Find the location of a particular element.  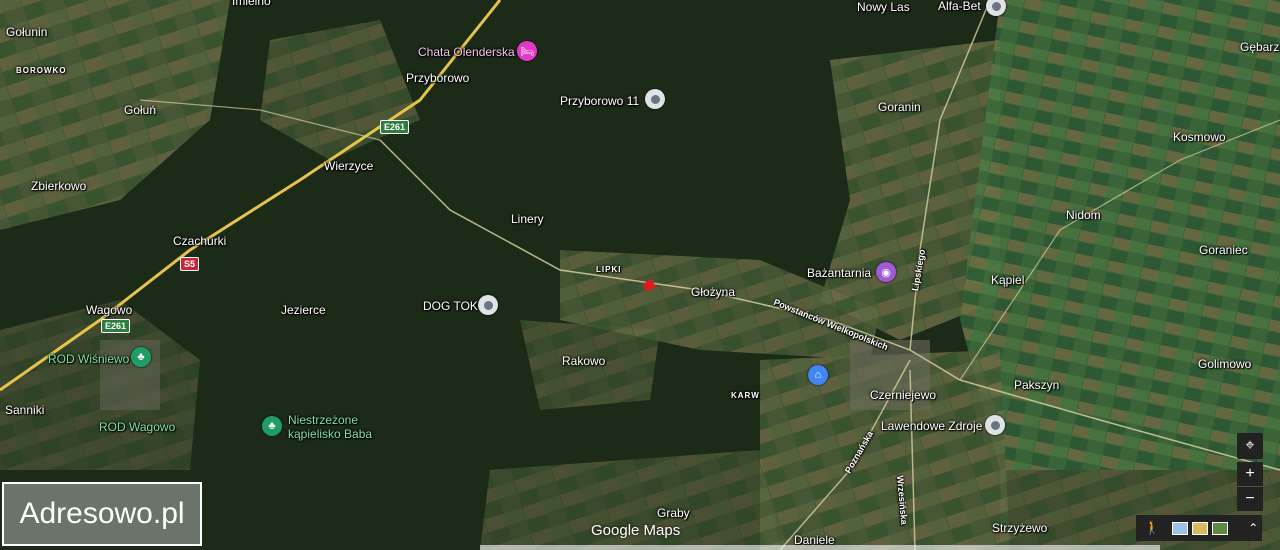

poi-alfa-bet: Alfa-Bet is located at coordinates (959, 6).